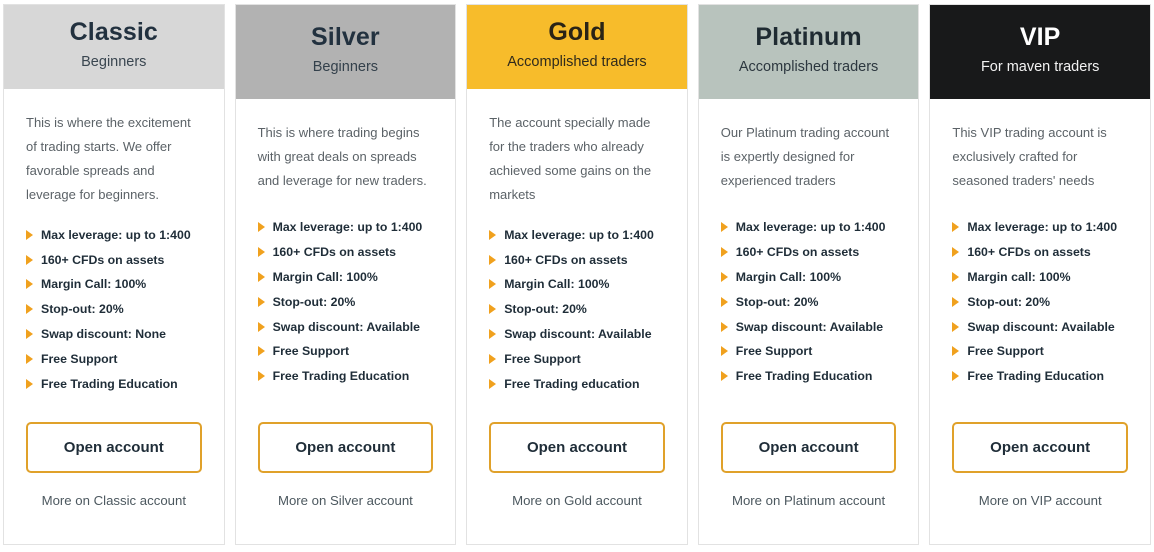  I want to click on plan-footer: Open account More on Silver account, so click(345, 470).